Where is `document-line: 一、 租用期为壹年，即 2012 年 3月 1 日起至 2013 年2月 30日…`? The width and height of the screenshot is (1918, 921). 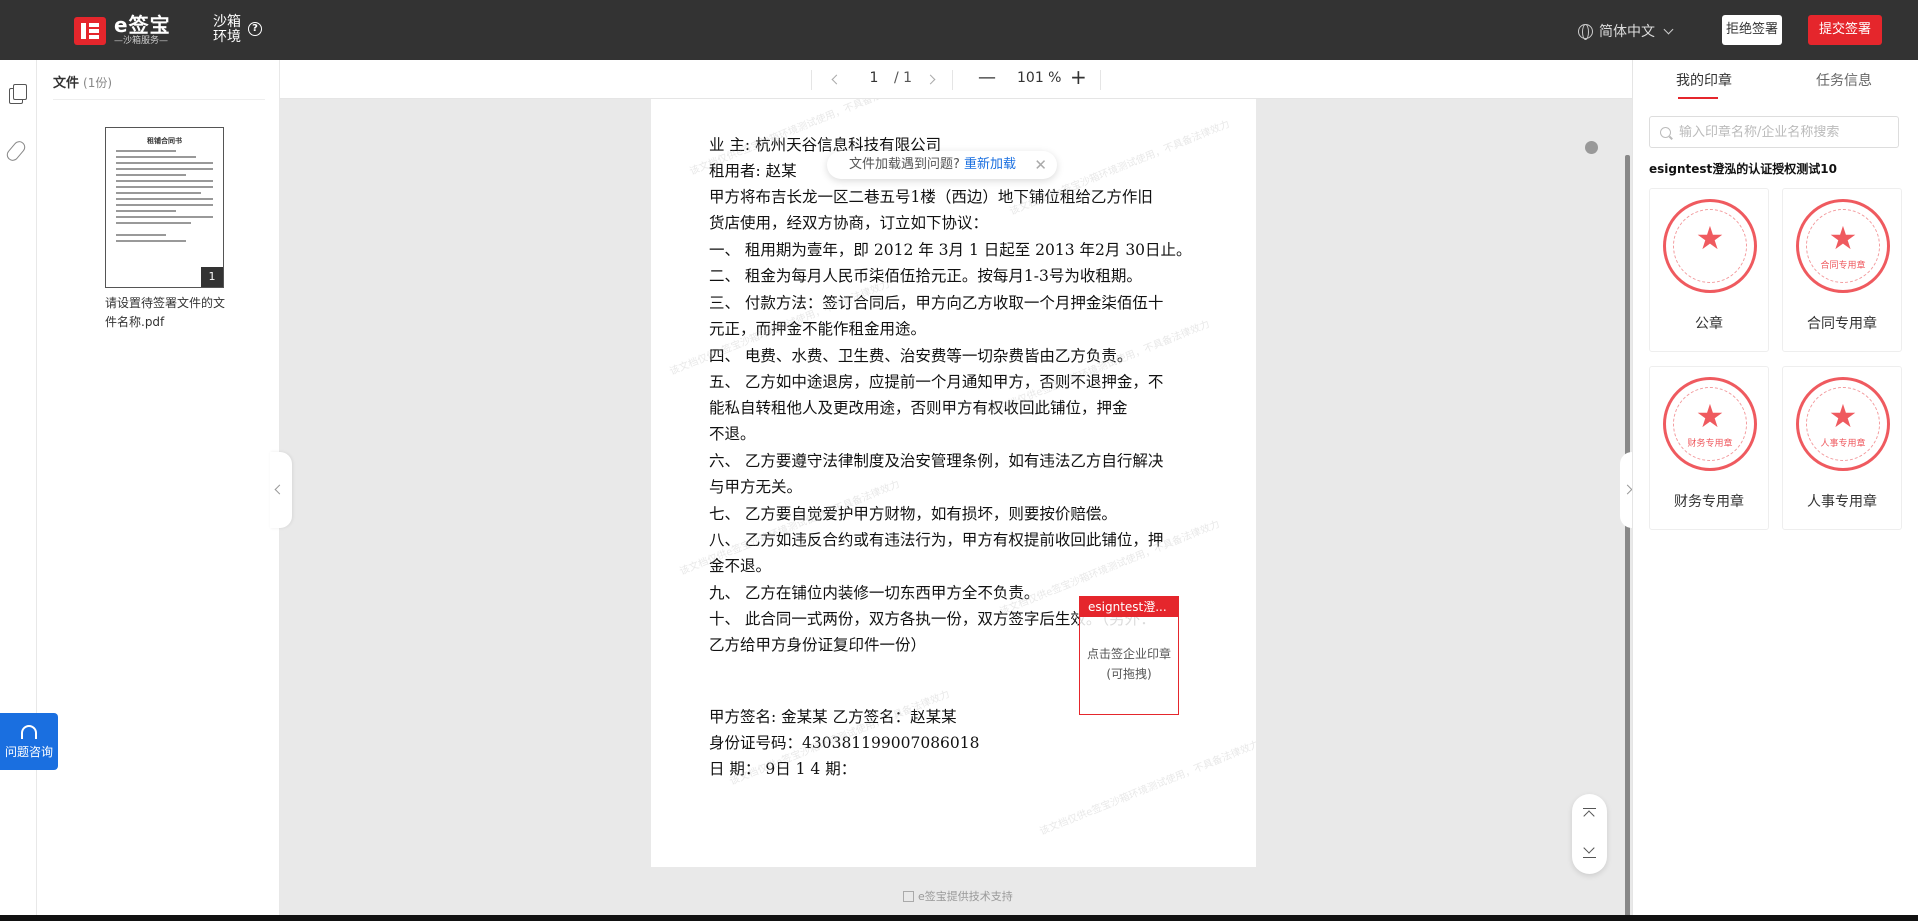 document-line: 一、 租用期为壹年，即 2012 年 3月 1 日起至 2013 年2月 30日… is located at coordinates (950, 250).